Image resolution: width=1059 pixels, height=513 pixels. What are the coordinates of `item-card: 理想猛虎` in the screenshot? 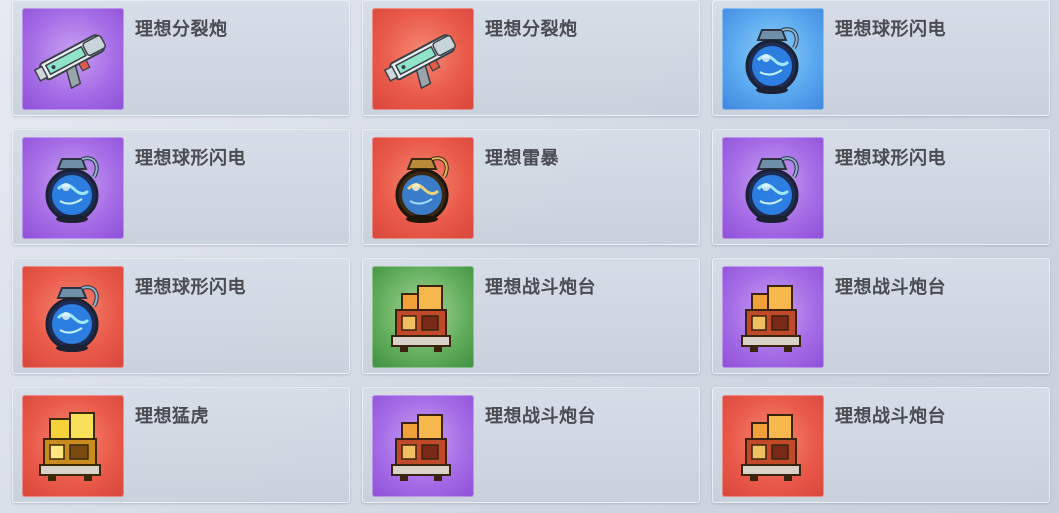 It's located at (181, 445).